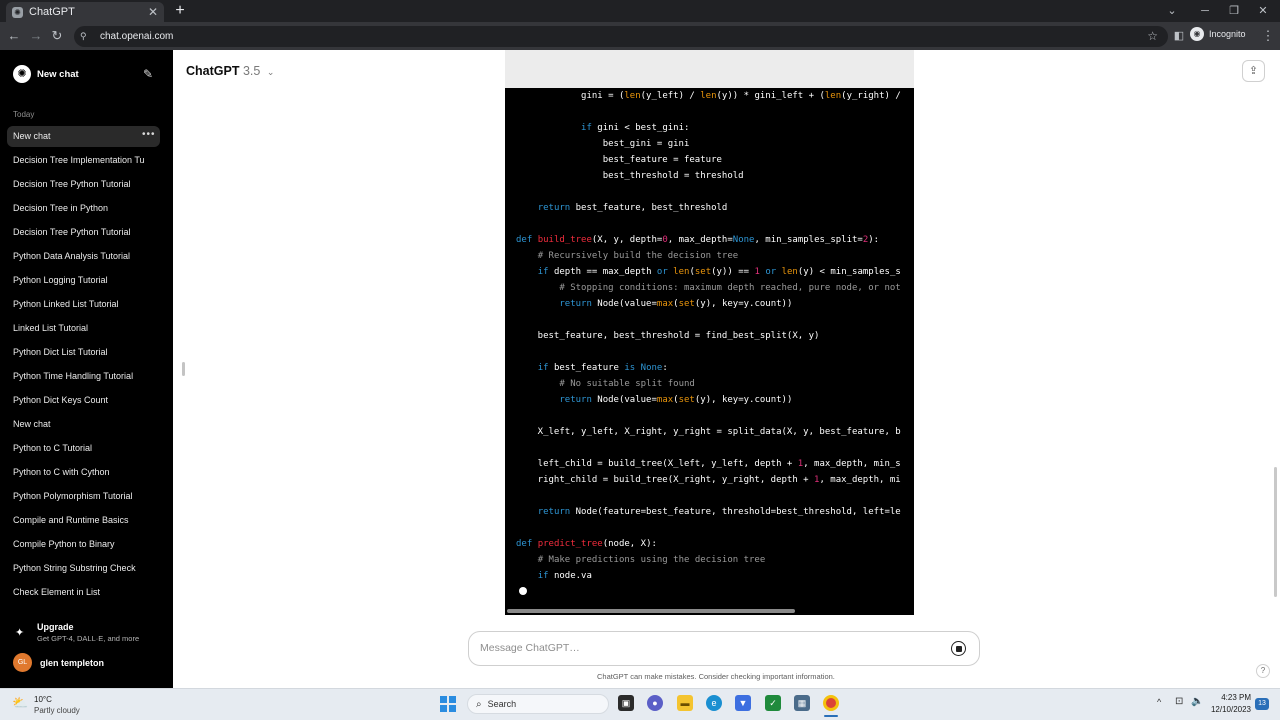 The width and height of the screenshot is (1280, 720). Describe the element at coordinates (624, 304) in the screenshot. I see `code-token: Node(value=` at that location.